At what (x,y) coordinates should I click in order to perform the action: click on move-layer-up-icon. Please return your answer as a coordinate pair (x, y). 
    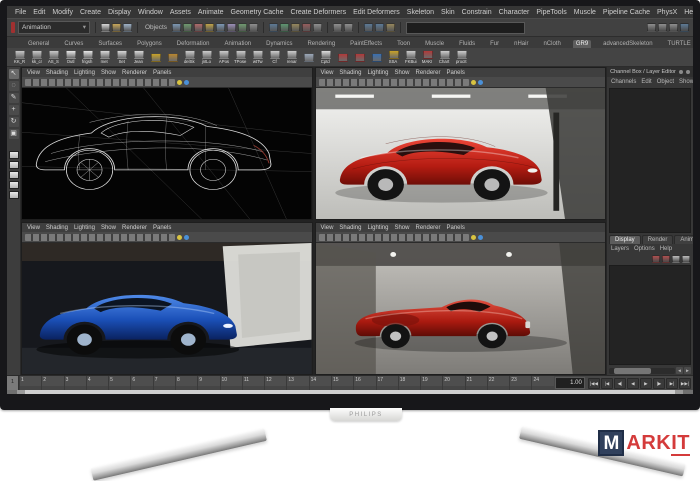
    Looking at the image, I should click on (676, 258).